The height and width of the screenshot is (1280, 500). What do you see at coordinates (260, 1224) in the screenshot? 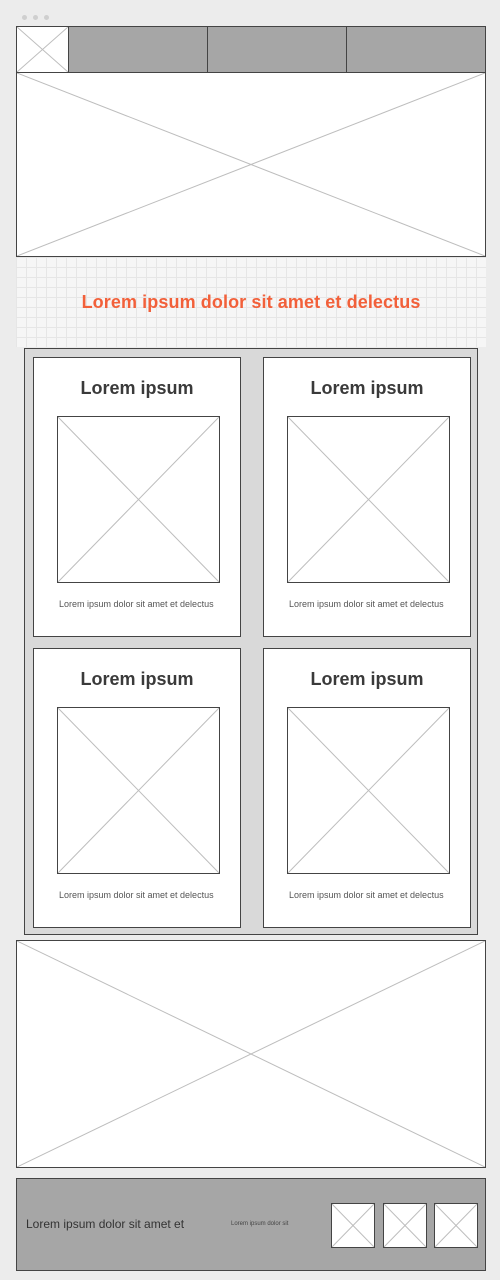
I see `footer-small-text: Lorem ipsum dolor sit` at bounding box center [260, 1224].